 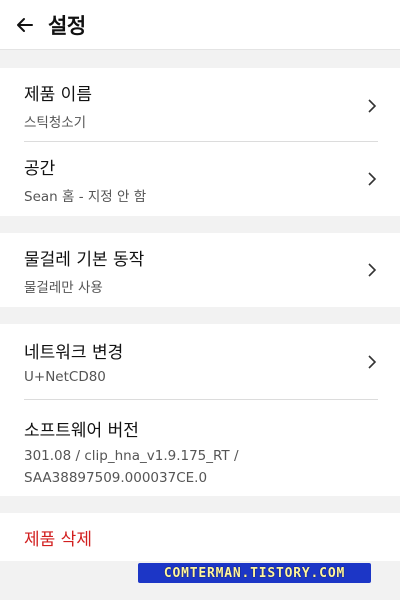 I want to click on software-version-line2: SAA38897509.000037CE.0, so click(x=116, y=478).